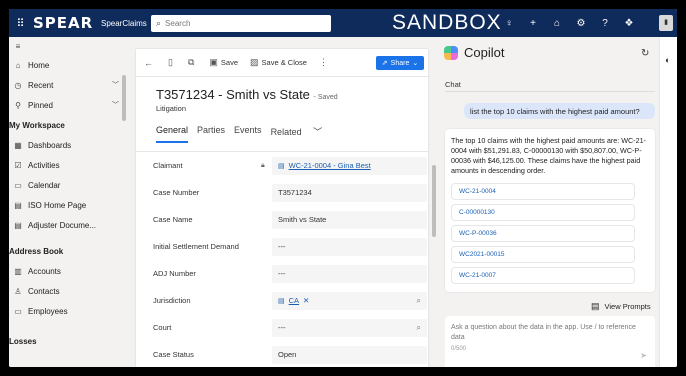 This screenshot has height=376, width=686. What do you see at coordinates (349, 219) in the screenshot?
I see `case-name-input: Smith vs State` at bounding box center [349, 219].